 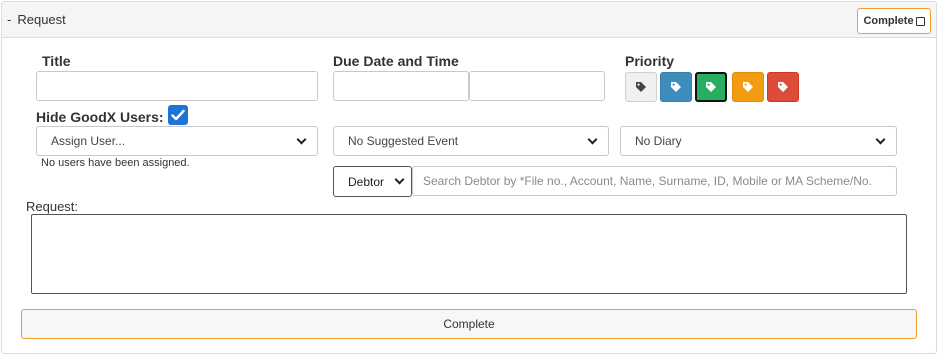 What do you see at coordinates (396, 61) in the screenshot?
I see `due-date-label: Due Date and Time` at bounding box center [396, 61].